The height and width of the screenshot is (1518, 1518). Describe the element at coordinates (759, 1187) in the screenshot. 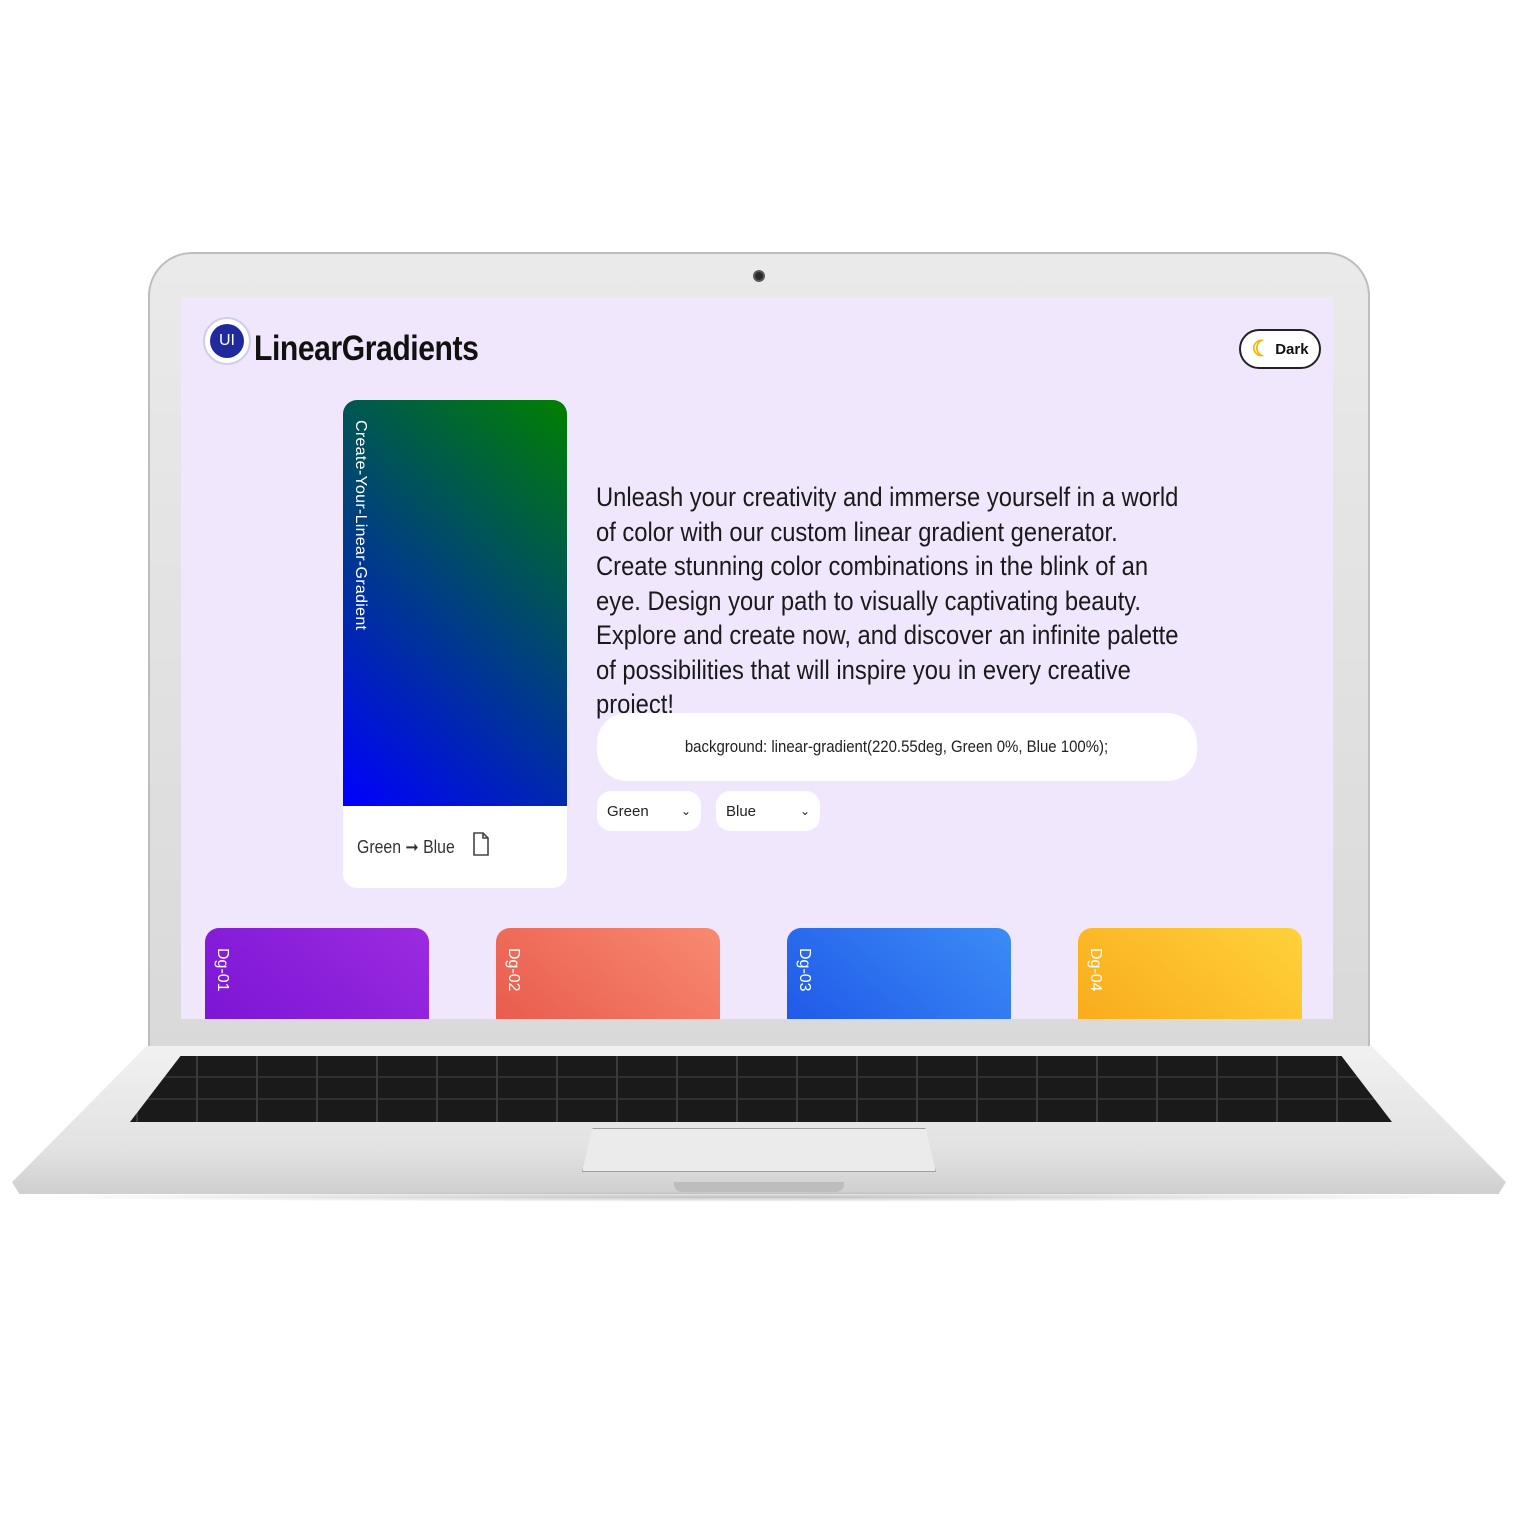

I see `hinge-notch` at that location.